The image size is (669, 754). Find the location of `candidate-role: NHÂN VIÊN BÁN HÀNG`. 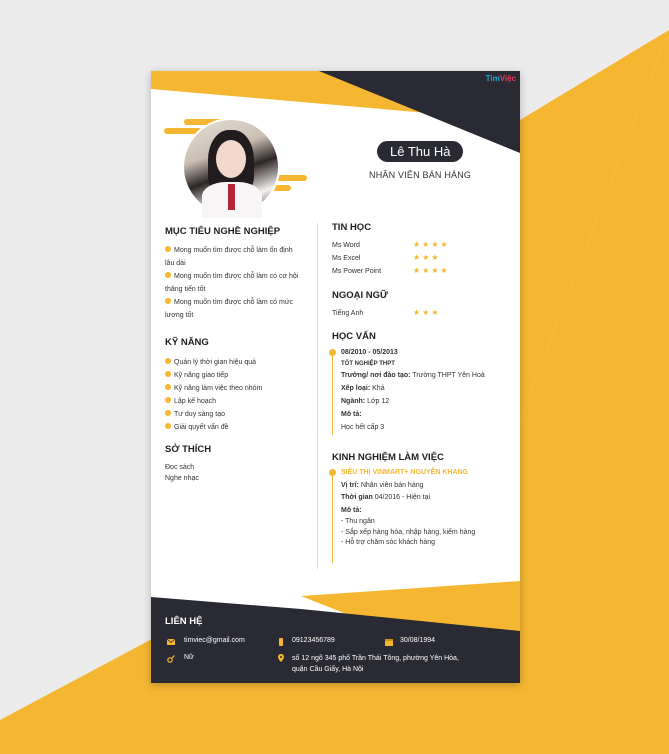

candidate-role: NHÂN VIÊN BÁN HÀNG is located at coordinates (420, 175).